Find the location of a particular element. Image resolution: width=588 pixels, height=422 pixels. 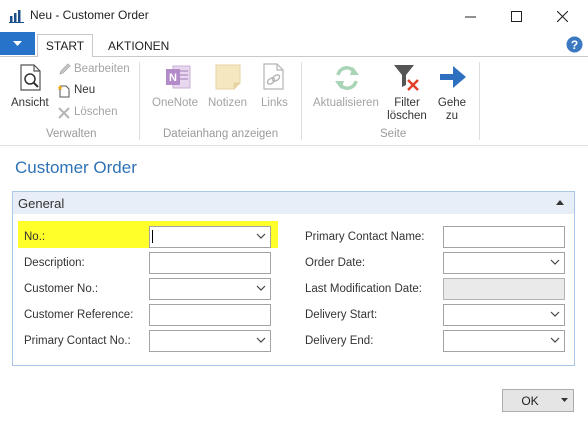

view-document-icon is located at coordinates (30, 77).